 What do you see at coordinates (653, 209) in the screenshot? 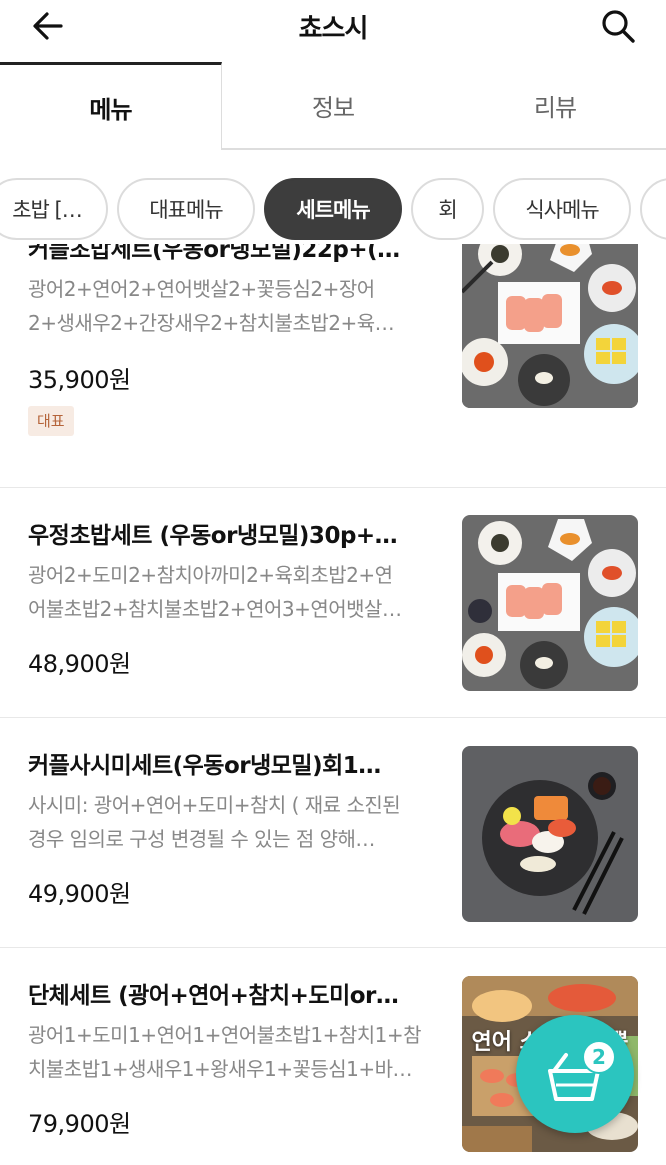
I see `chip-more` at bounding box center [653, 209].